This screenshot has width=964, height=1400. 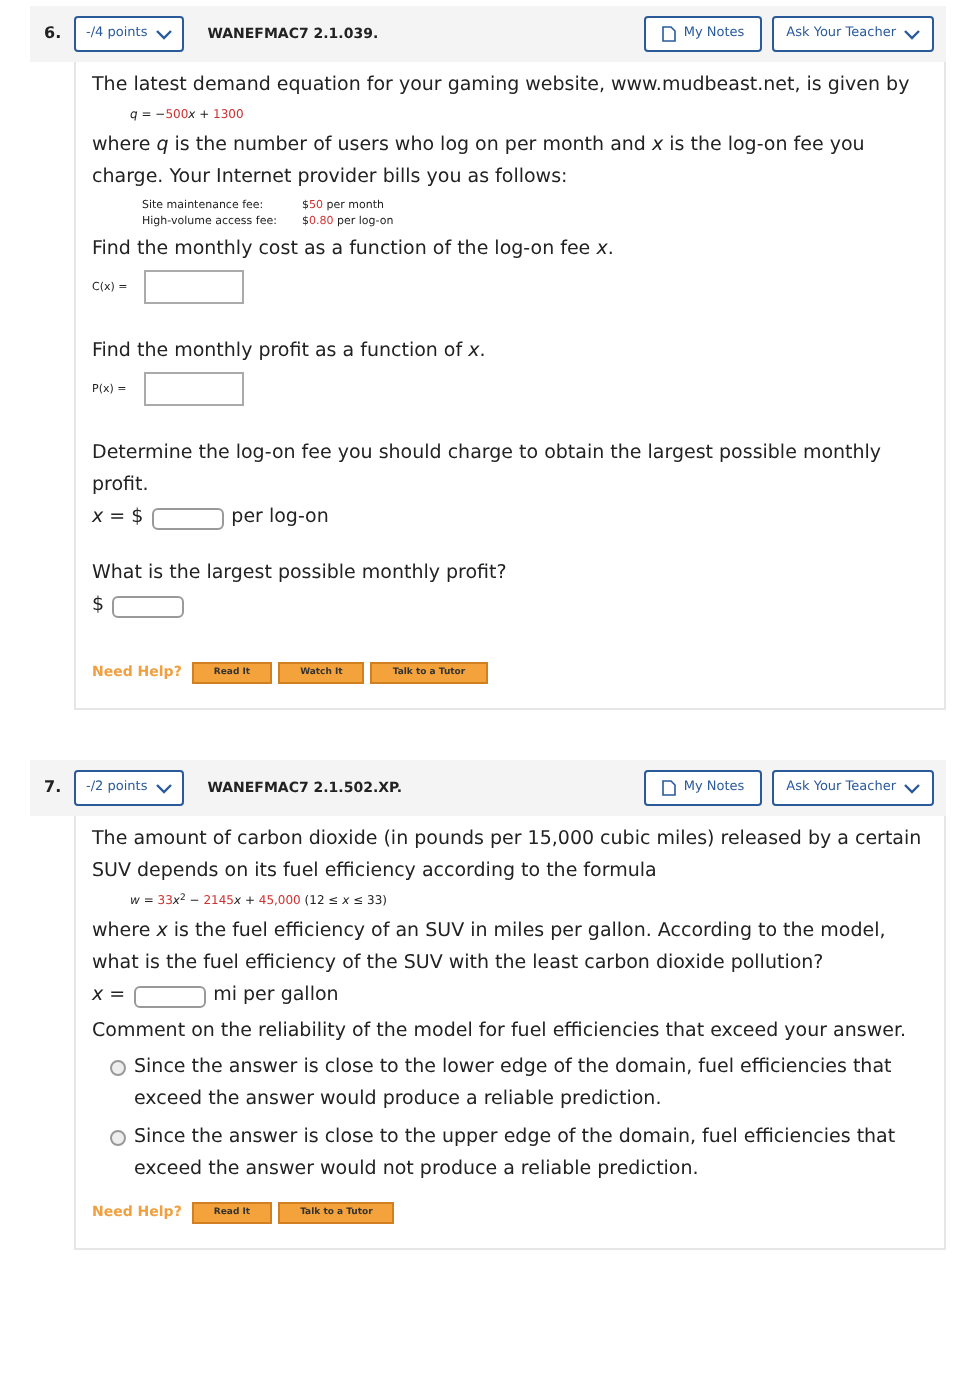 I want to click on option-text: Since the answer is close to the upper edge of the domain, fuel efficiencies that exceed the answer would not produce a reliable prediction., so click(x=516, y=1154).